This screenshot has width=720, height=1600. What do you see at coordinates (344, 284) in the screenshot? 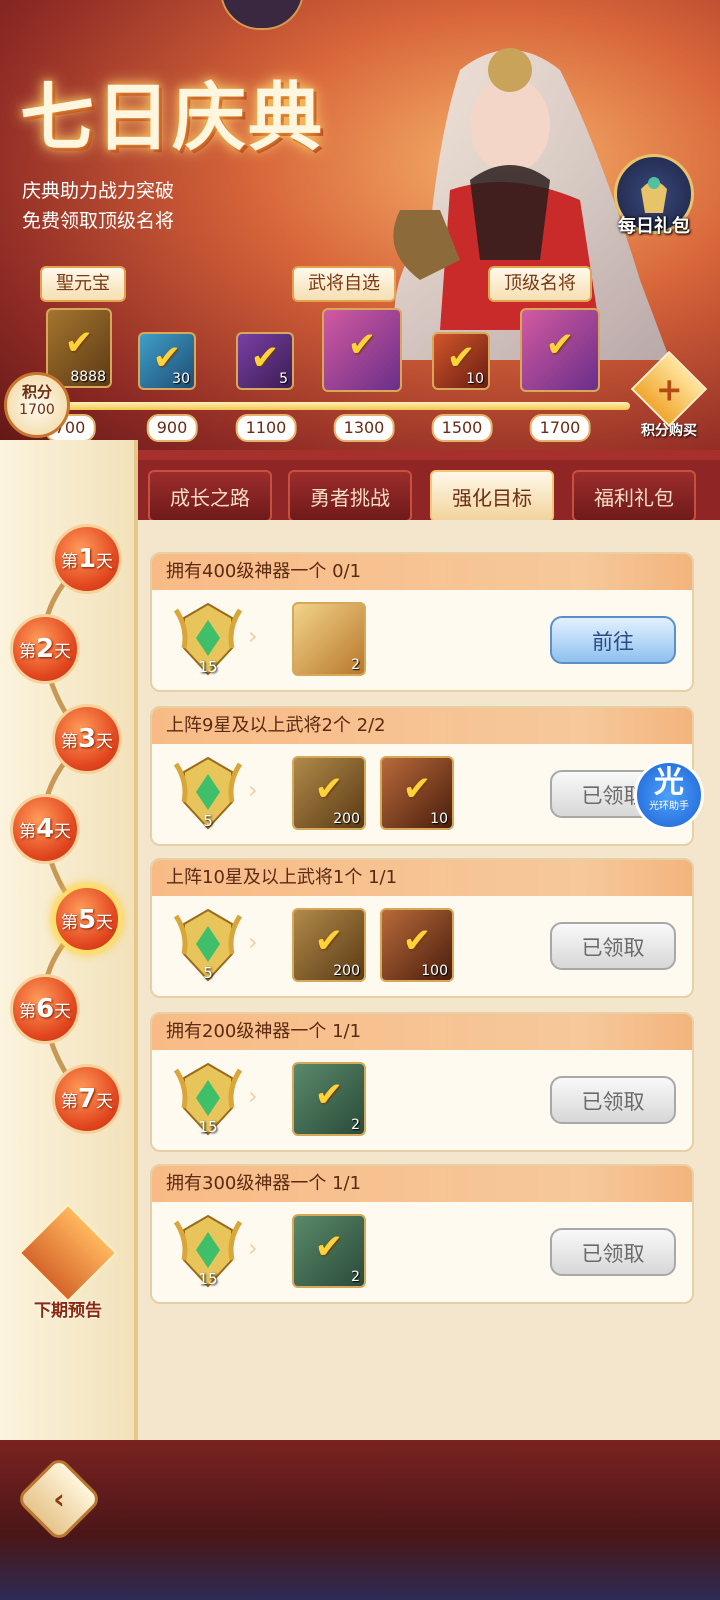
I see `milestone-tag: 武将自选` at bounding box center [344, 284].